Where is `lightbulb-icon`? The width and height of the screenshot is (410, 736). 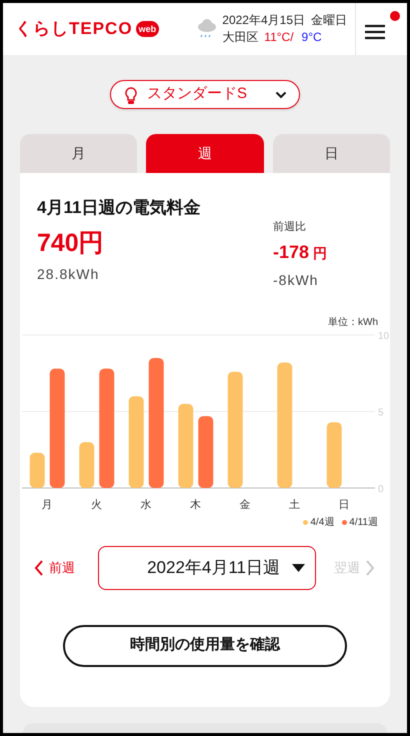
lightbulb-icon is located at coordinates (131, 94).